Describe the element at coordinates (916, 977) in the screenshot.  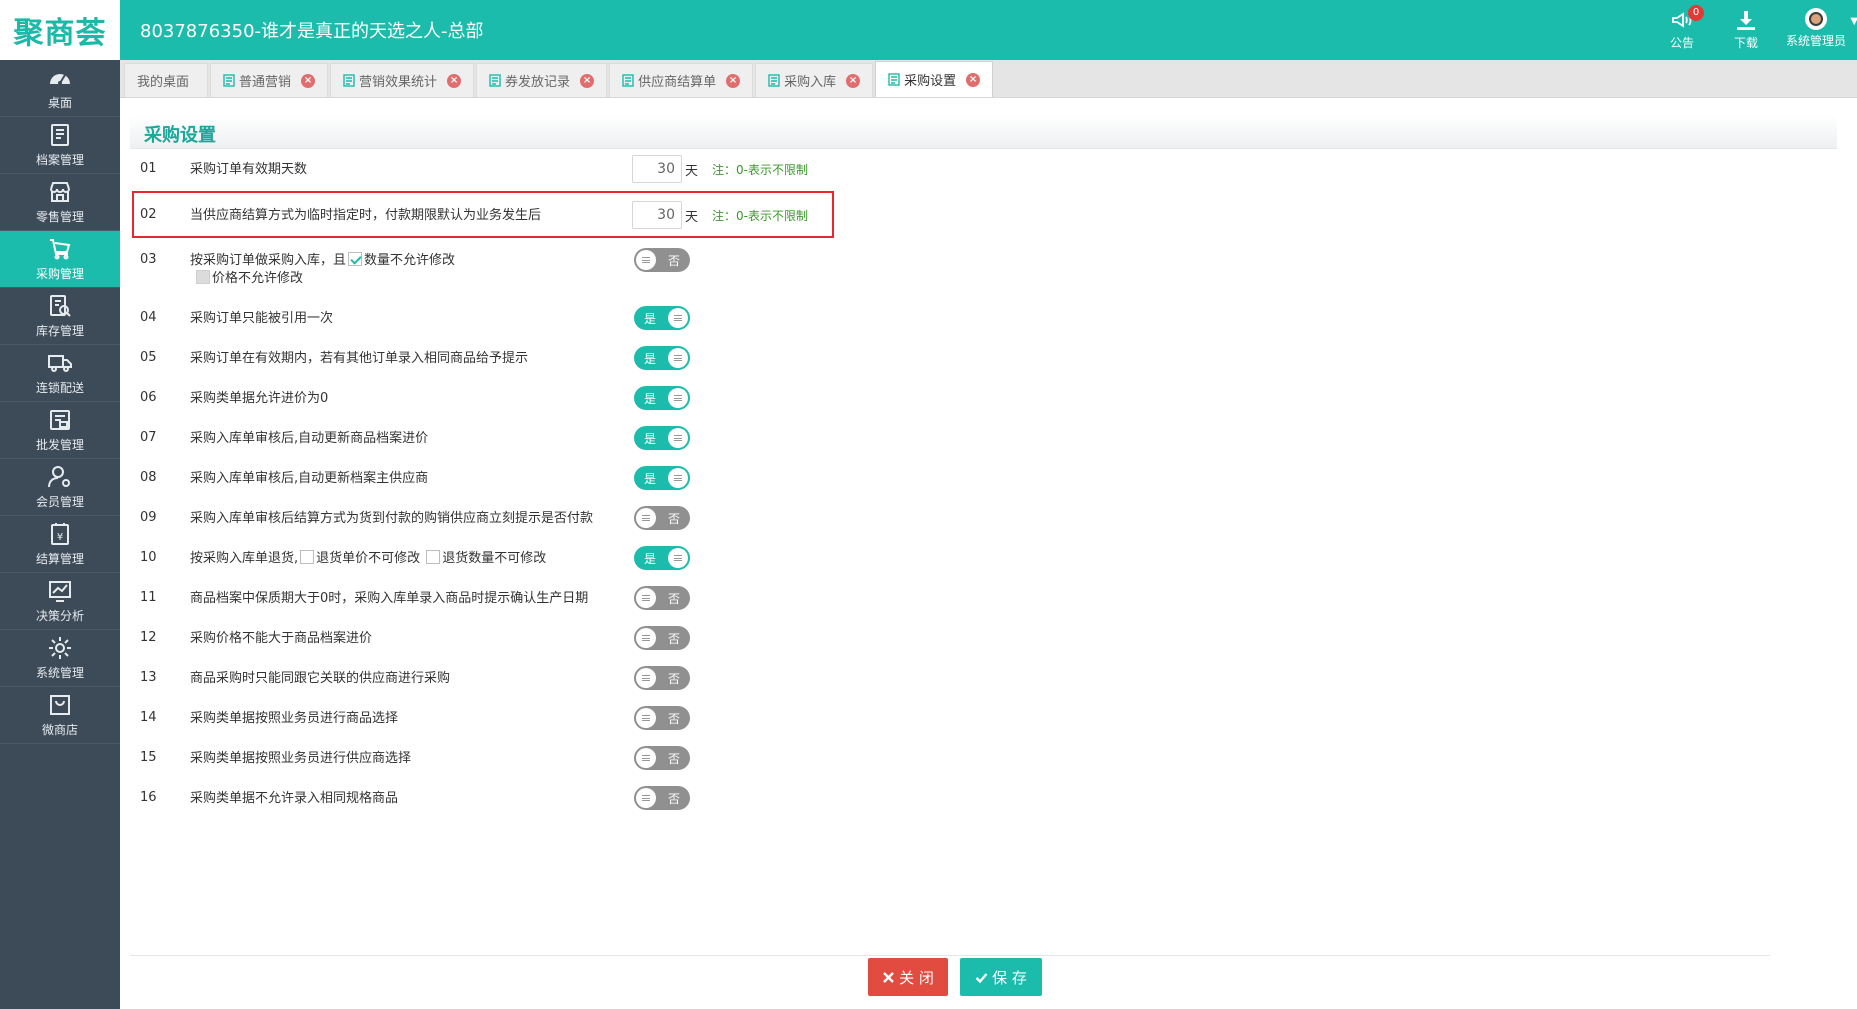
I see `close-button-label: 关 闭` at that location.